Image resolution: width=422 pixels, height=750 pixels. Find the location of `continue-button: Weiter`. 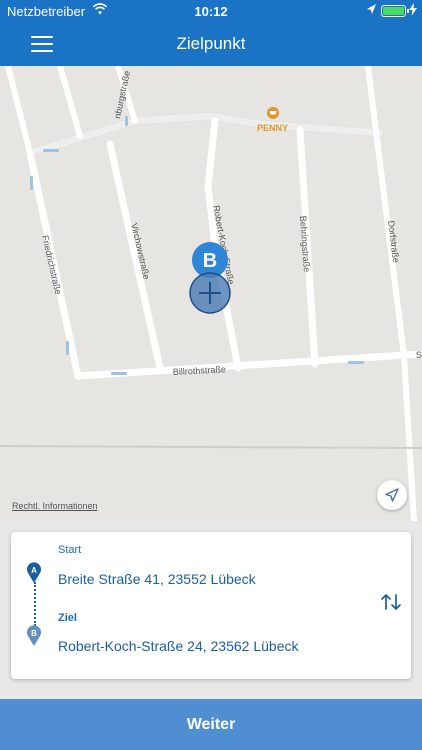

continue-button: Weiter is located at coordinates (211, 724).